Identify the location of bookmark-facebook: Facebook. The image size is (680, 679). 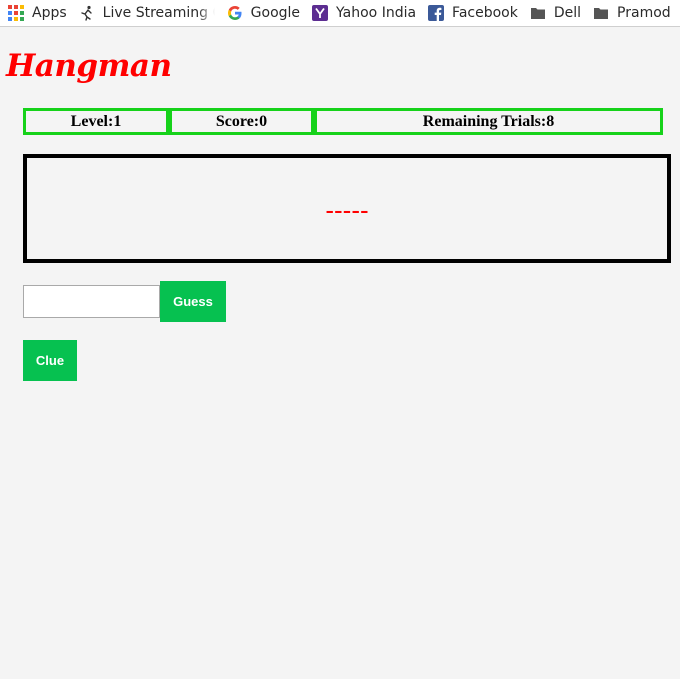
(473, 13).